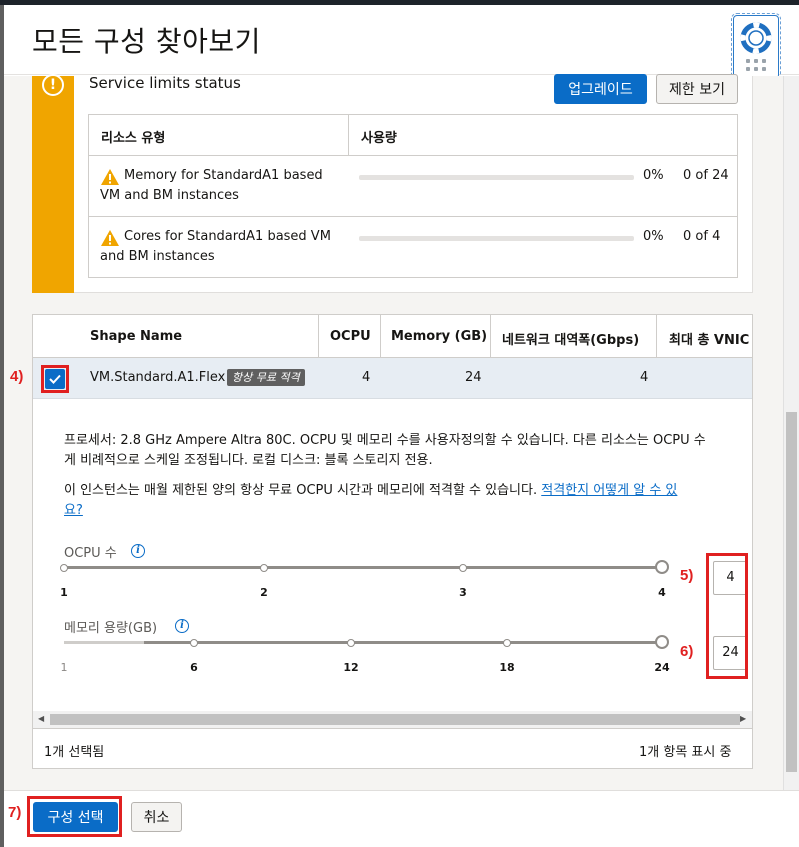 This screenshot has width=799, height=847. What do you see at coordinates (791, 592) in the screenshot?
I see `vertical-scrollbar-thumb` at bounding box center [791, 592].